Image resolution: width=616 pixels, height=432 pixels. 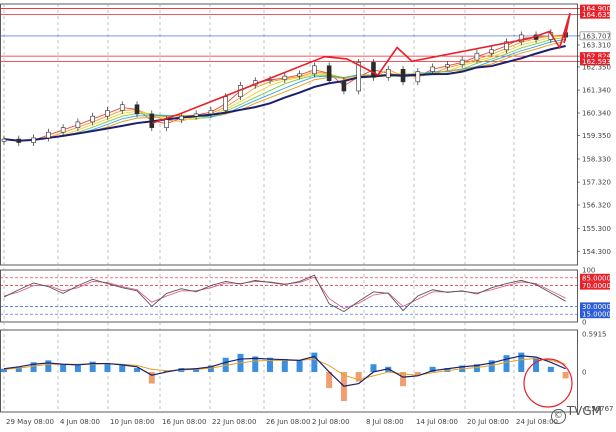 I want to click on x-tick-label: 8 Jul 08:00, so click(x=385, y=422).